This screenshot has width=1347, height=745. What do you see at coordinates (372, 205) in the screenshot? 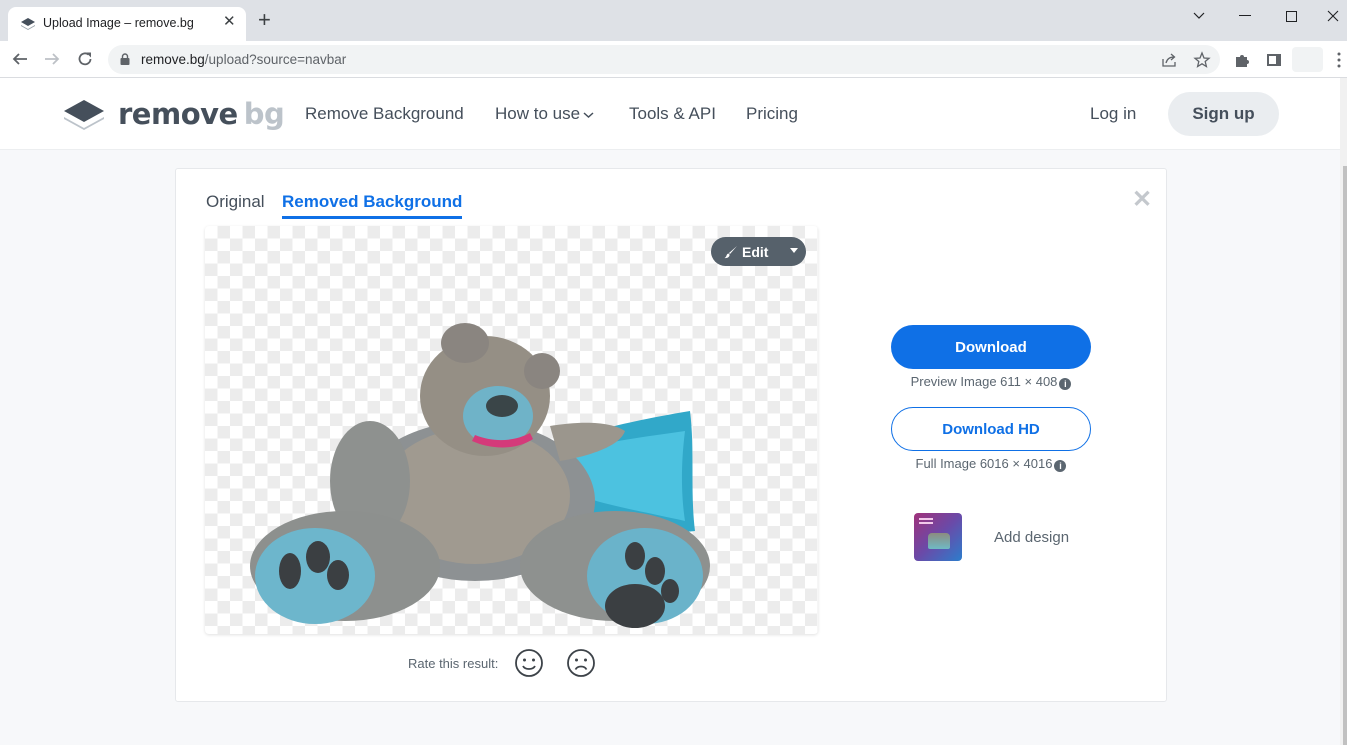
I see `tab-removed-background: Removed Background` at bounding box center [372, 205].